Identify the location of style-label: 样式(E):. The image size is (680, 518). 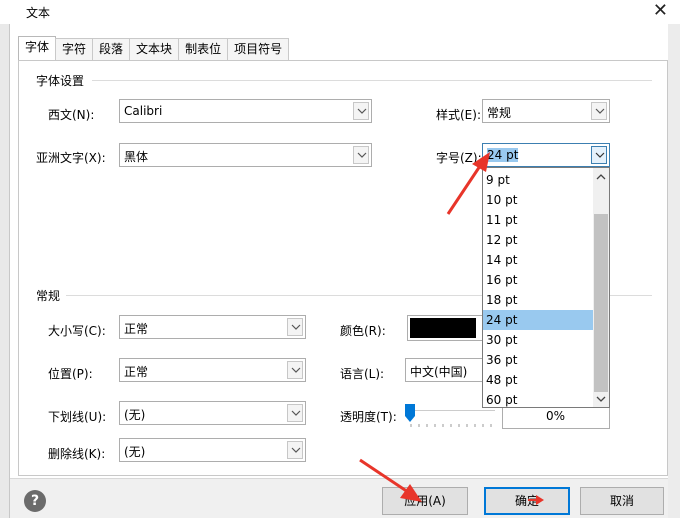
(458, 115).